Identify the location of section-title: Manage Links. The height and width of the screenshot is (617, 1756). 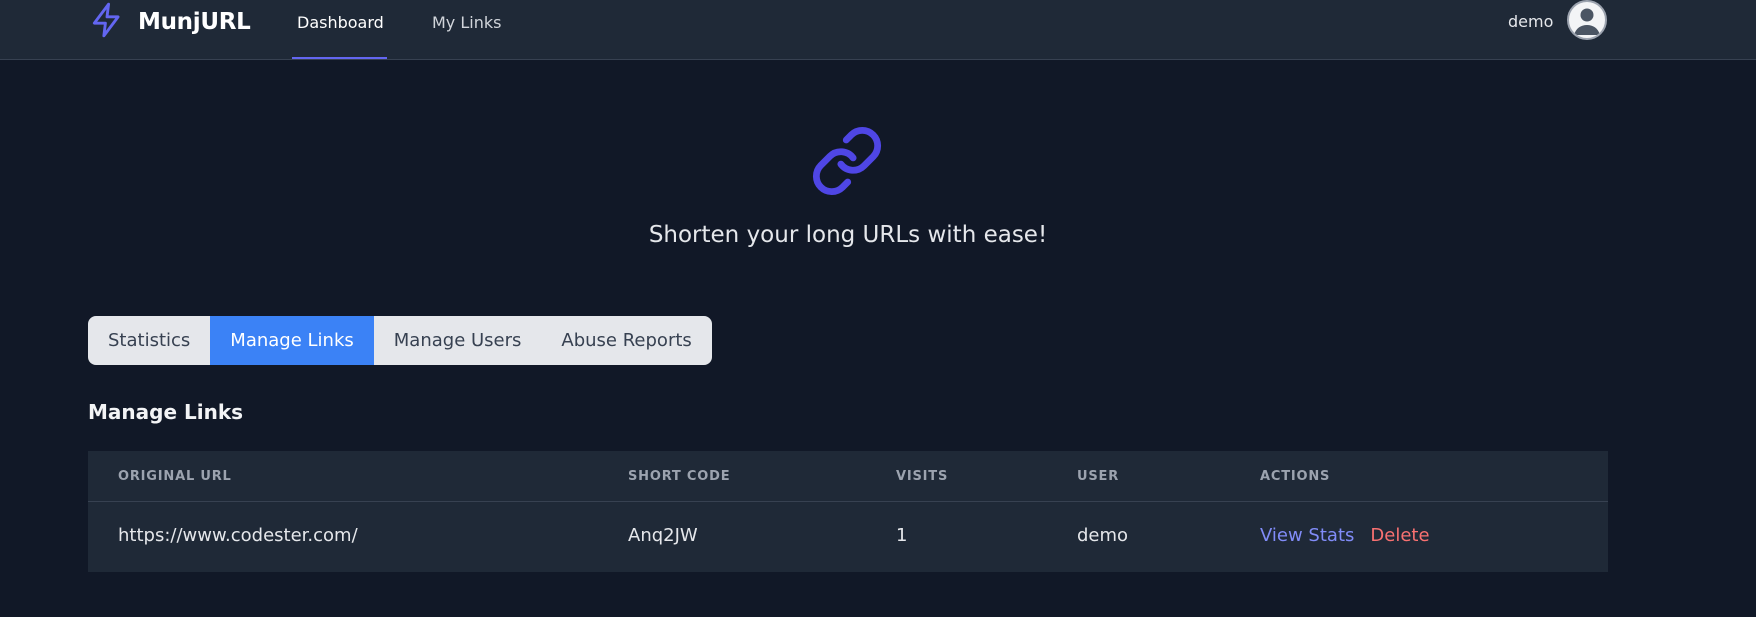
(166, 412).